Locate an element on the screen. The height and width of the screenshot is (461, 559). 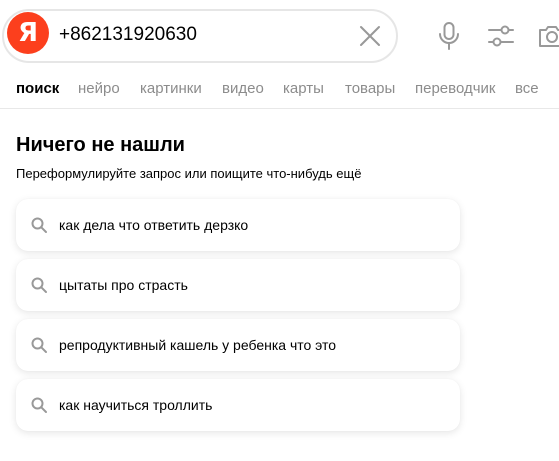
suggestion-item: репродуктивный кашель у ребенка что это is located at coordinates (238, 345).